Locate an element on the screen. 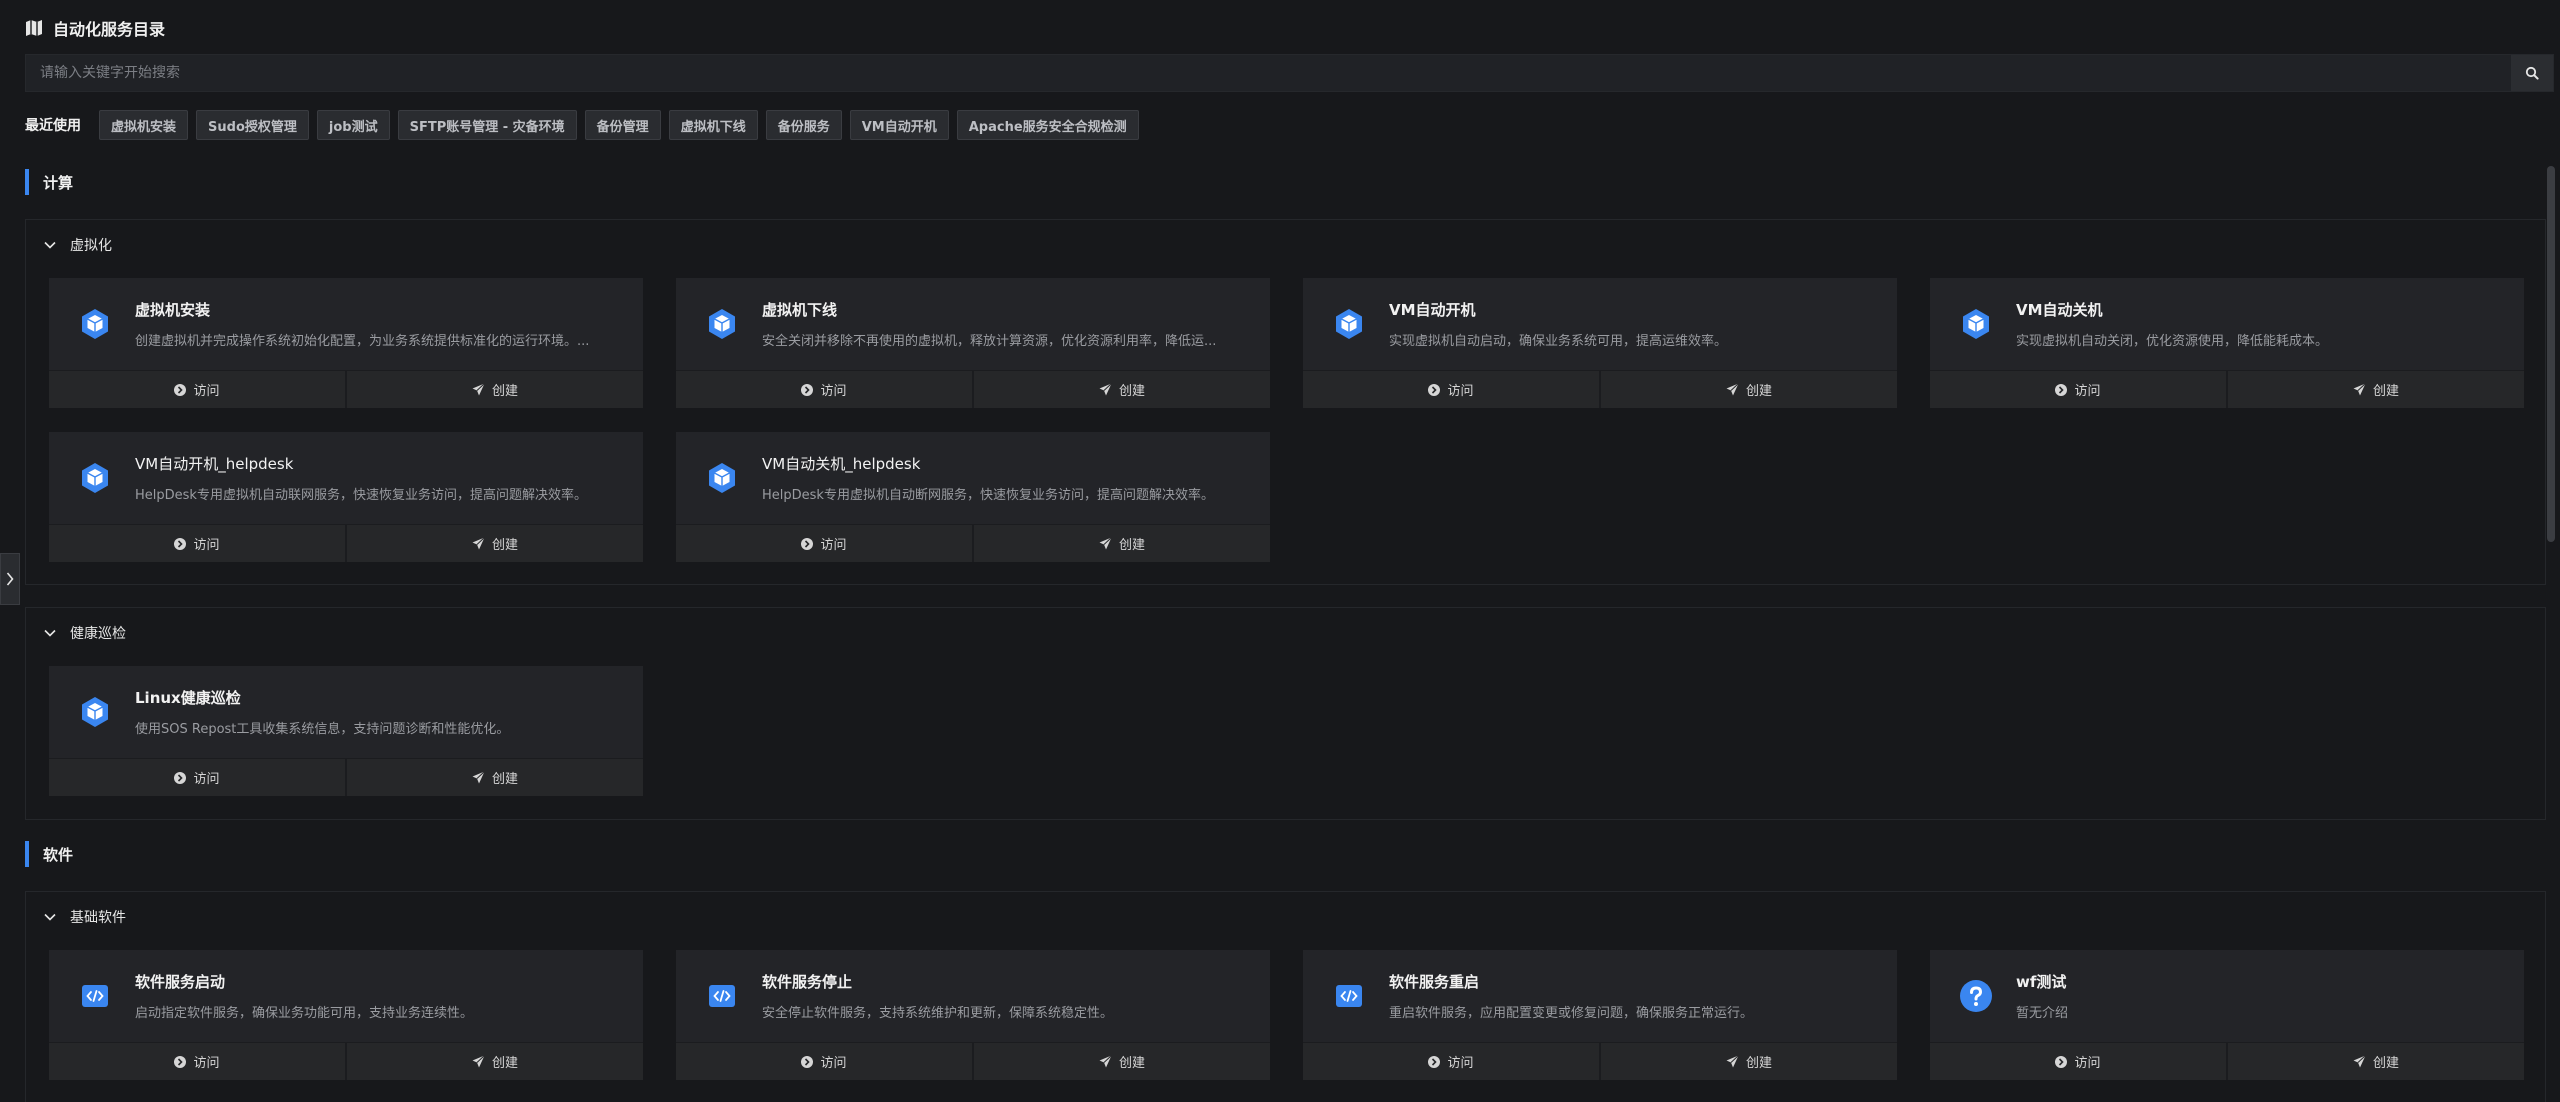  page-title: 自动化服务目录 is located at coordinates (109, 29).